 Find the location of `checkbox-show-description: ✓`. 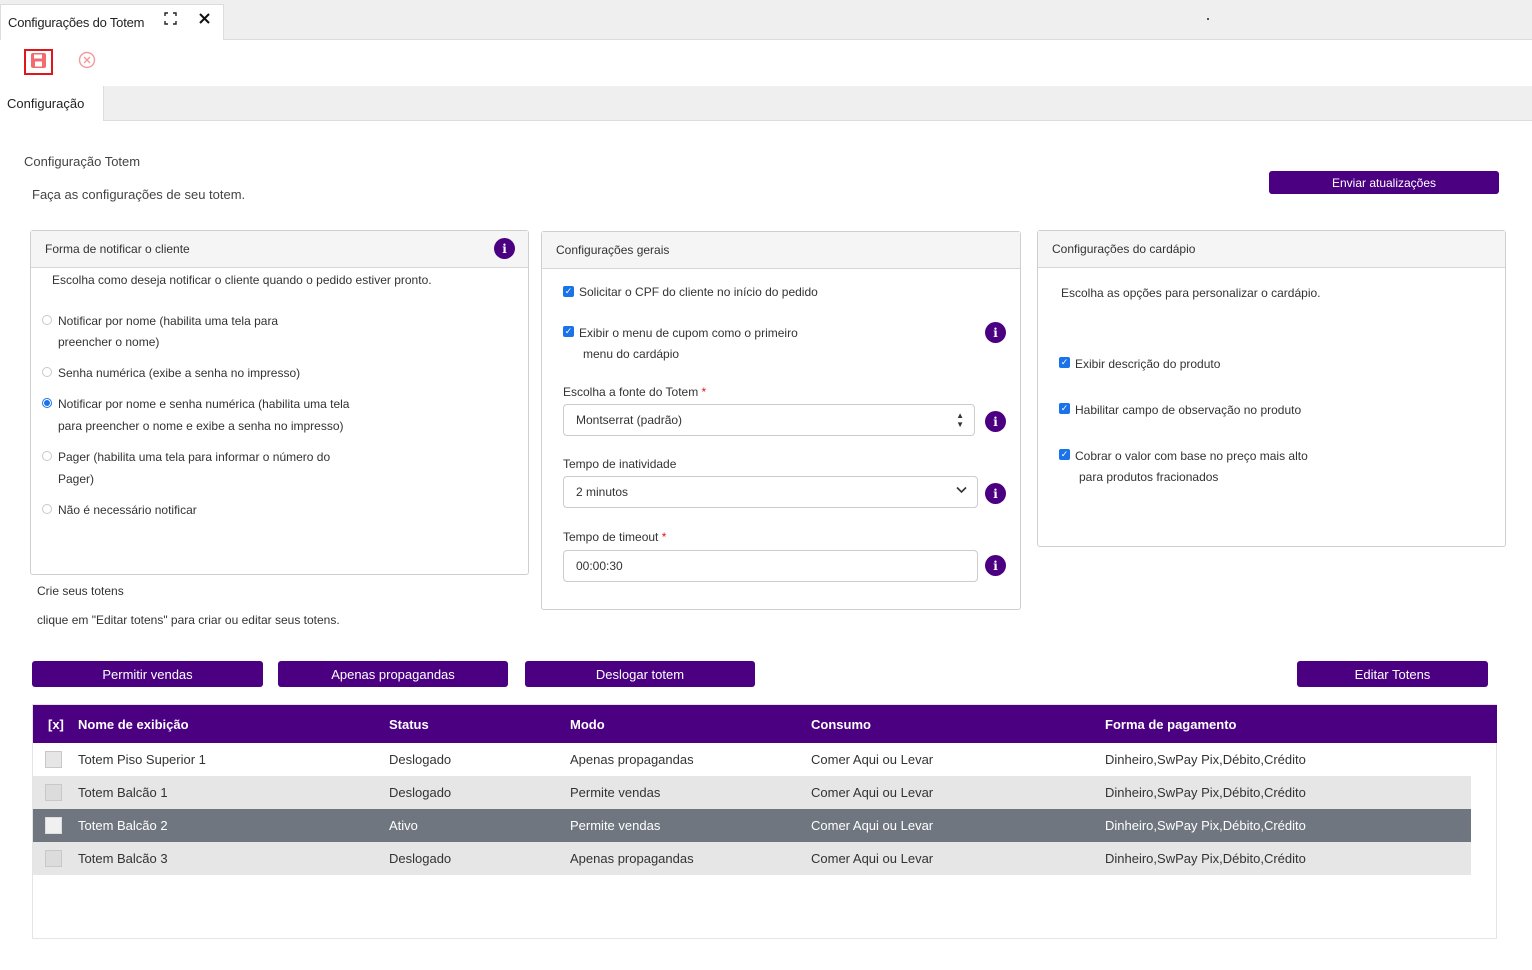

checkbox-show-description: ✓ is located at coordinates (1064, 362).